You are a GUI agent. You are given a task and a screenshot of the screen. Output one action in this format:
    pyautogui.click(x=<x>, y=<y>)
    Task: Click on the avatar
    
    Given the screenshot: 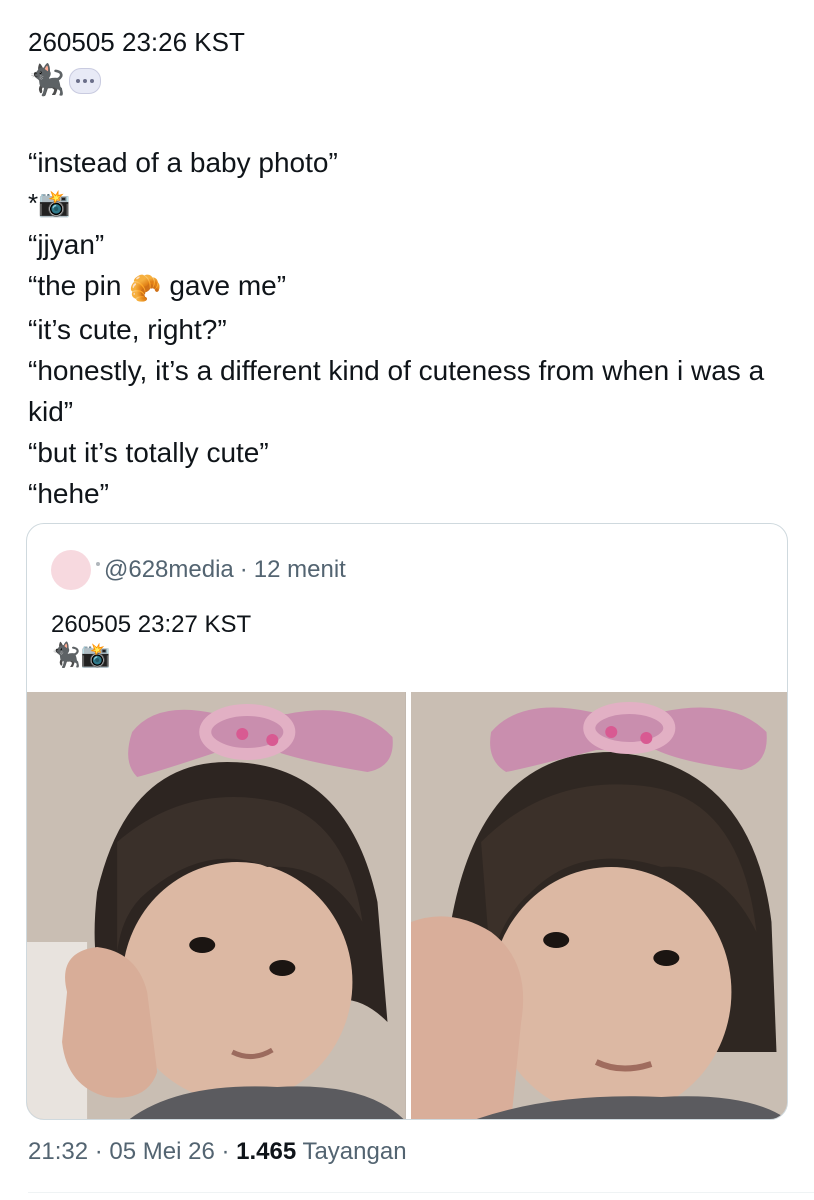 What is the action you would take?
    pyautogui.click(x=71, y=570)
    